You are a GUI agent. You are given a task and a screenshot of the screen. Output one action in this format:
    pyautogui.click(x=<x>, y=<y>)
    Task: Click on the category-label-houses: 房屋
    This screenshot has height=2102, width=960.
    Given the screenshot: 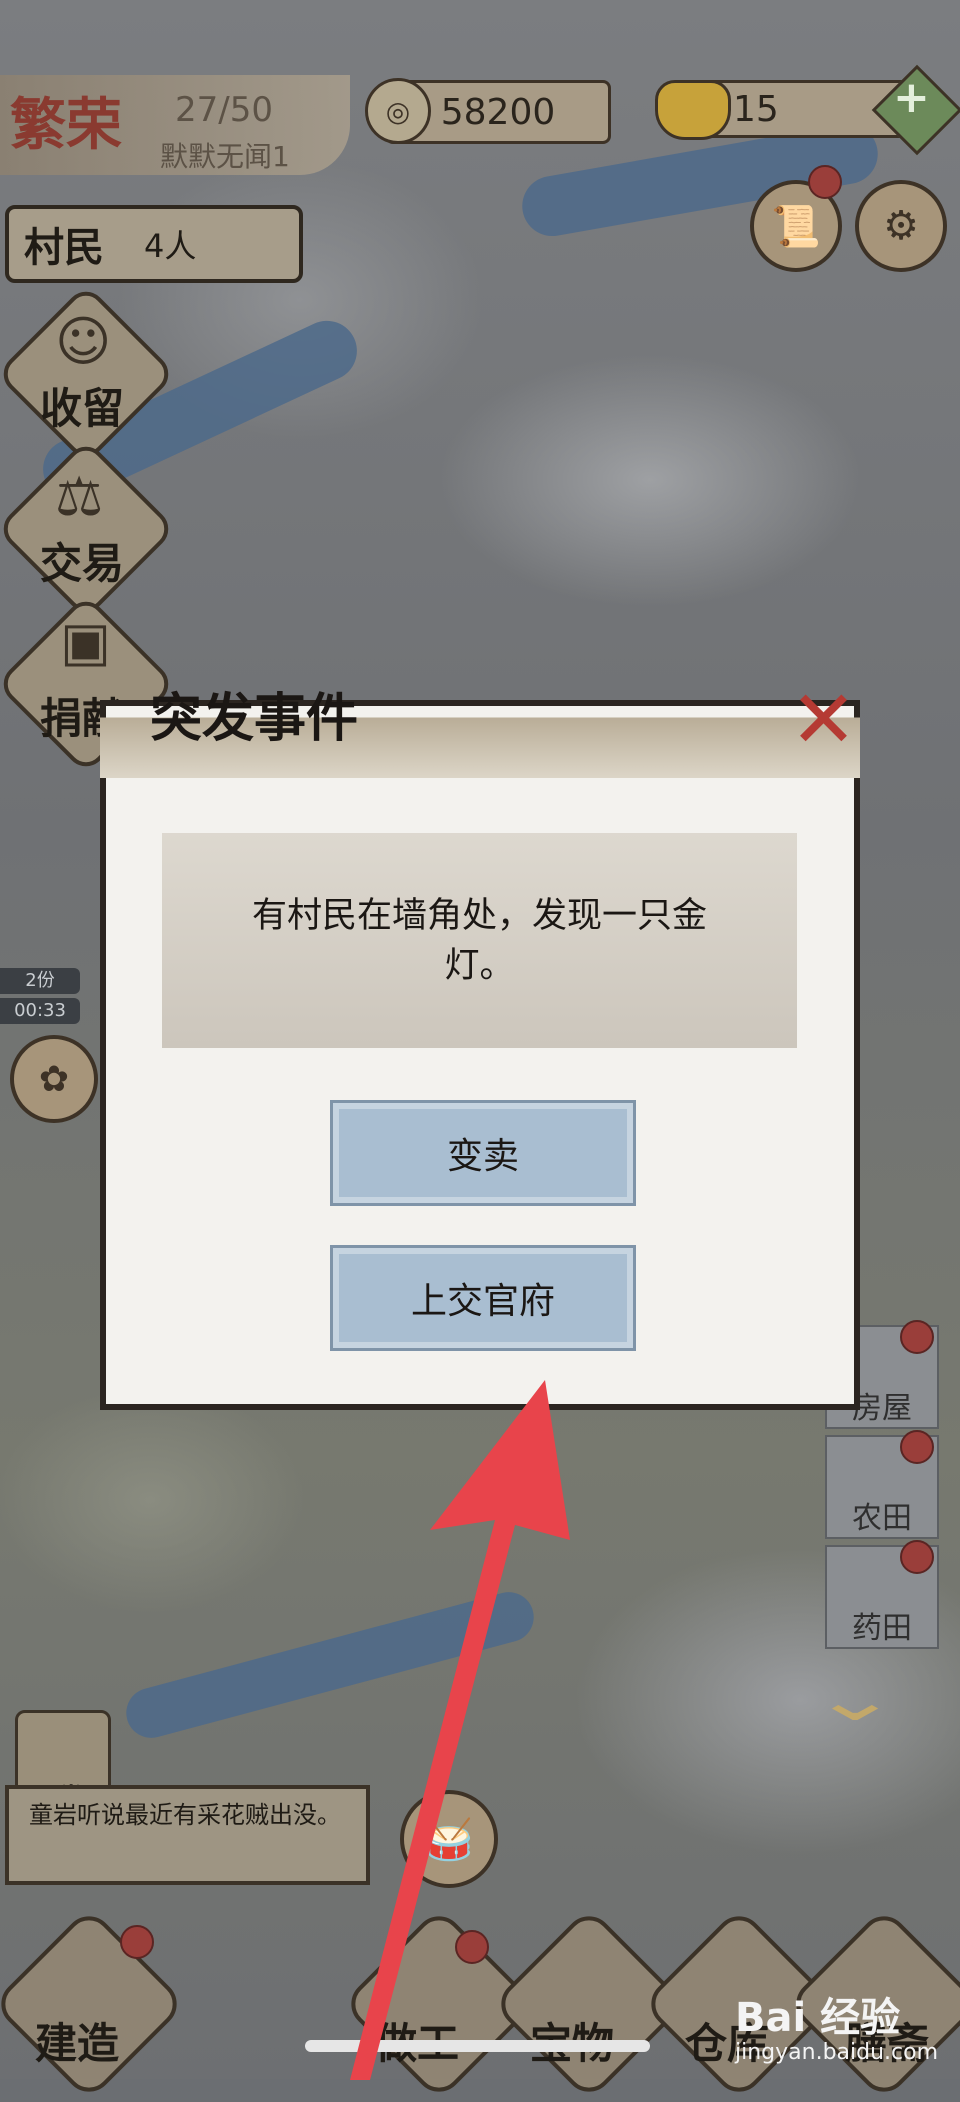 What is the action you would take?
    pyautogui.click(x=882, y=1408)
    